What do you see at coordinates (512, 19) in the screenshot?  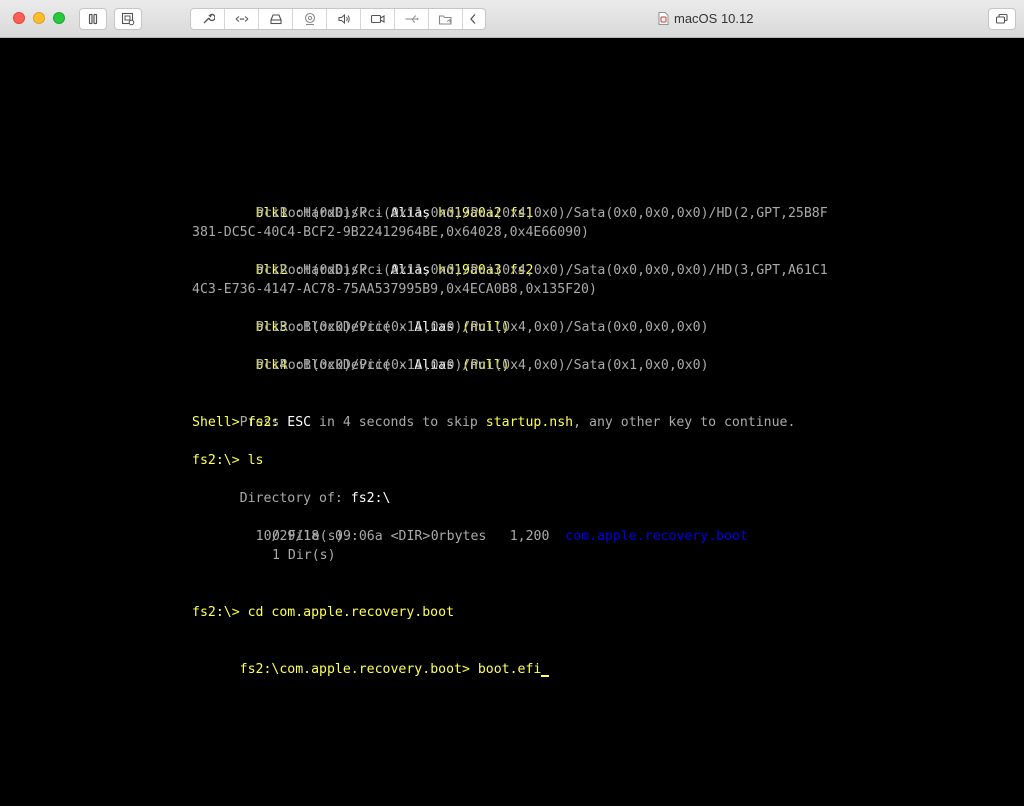 I see `window-titlebar: macOS 10.12` at bounding box center [512, 19].